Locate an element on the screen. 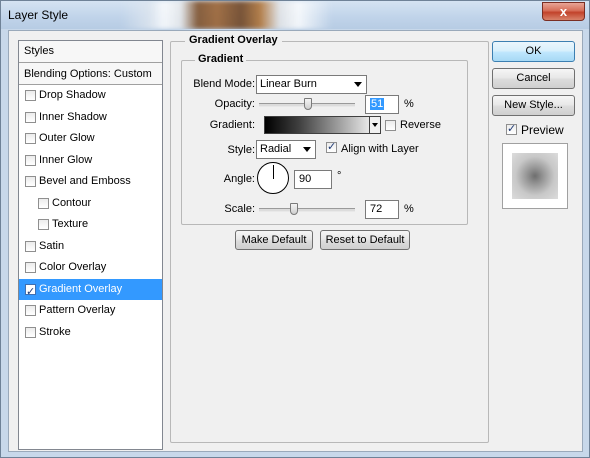 The width and height of the screenshot is (590, 458). style-item-label: Gradient Overlay is located at coordinates (81, 288).